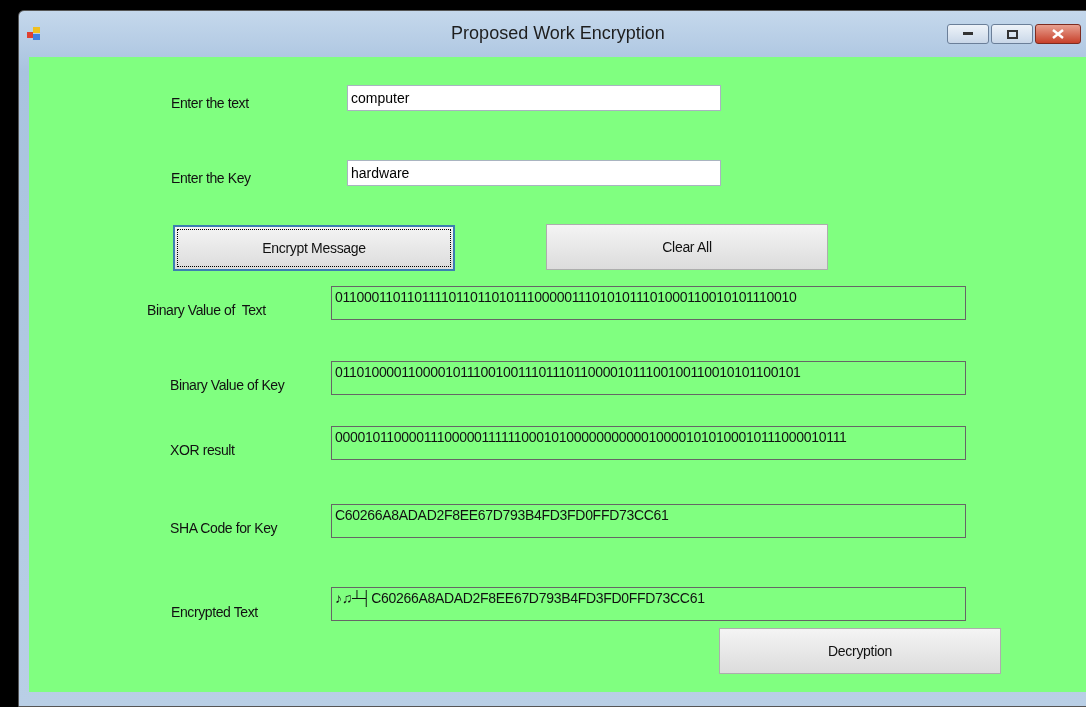 The height and width of the screenshot is (707, 1086). Describe the element at coordinates (648, 521) in the screenshot. I see `output-box: C60266A8ADAD2F8EE67D793B4FD3FD0FFD73CC61` at that location.